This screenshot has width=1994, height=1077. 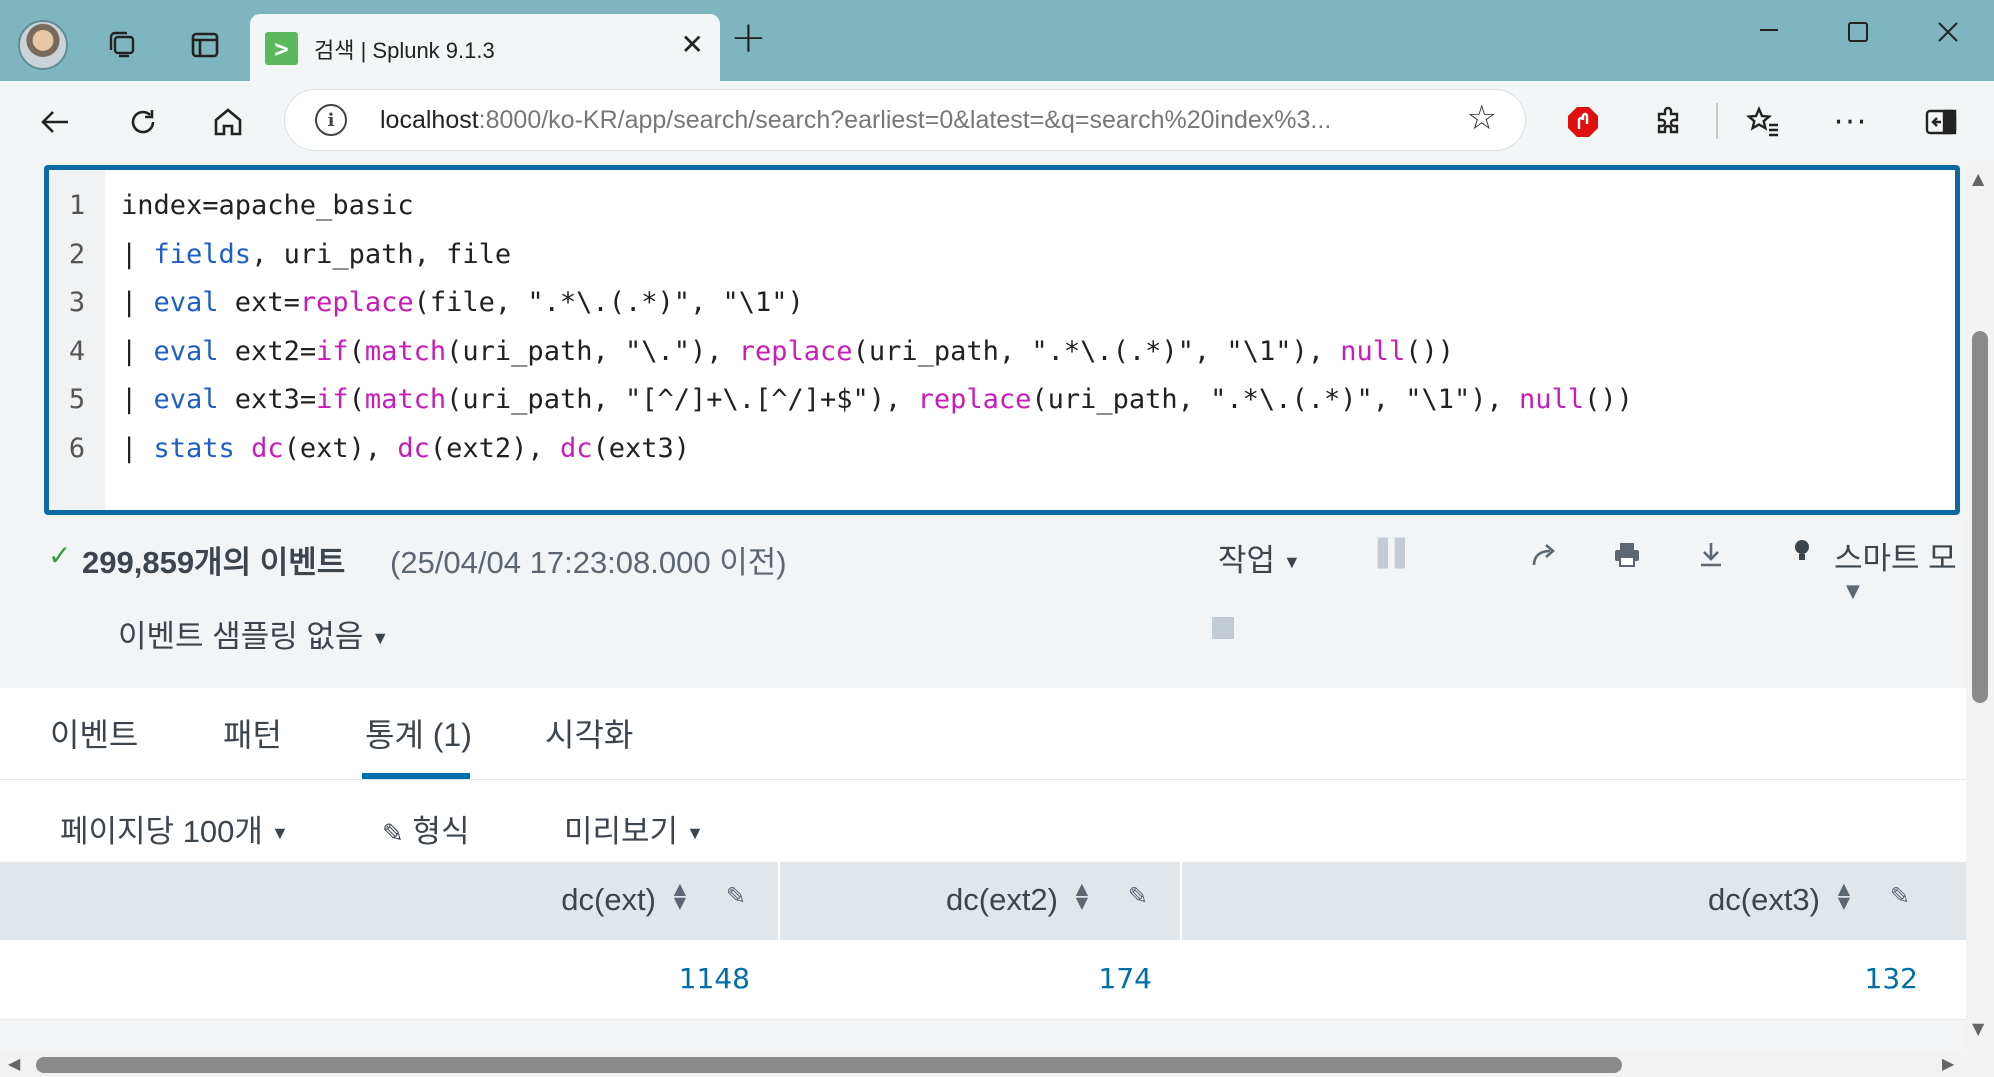 I want to click on cell-dc-ext: 1148, so click(x=714, y=978).